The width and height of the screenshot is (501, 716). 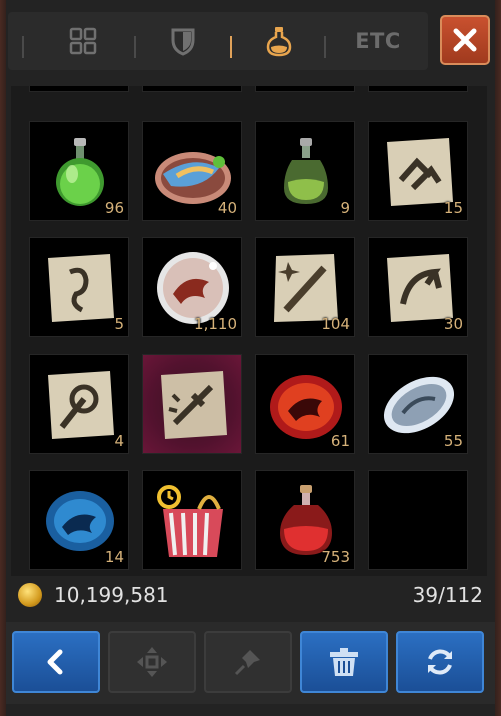 I want to click on item-quantity: 30, so click(x=453, y=324).